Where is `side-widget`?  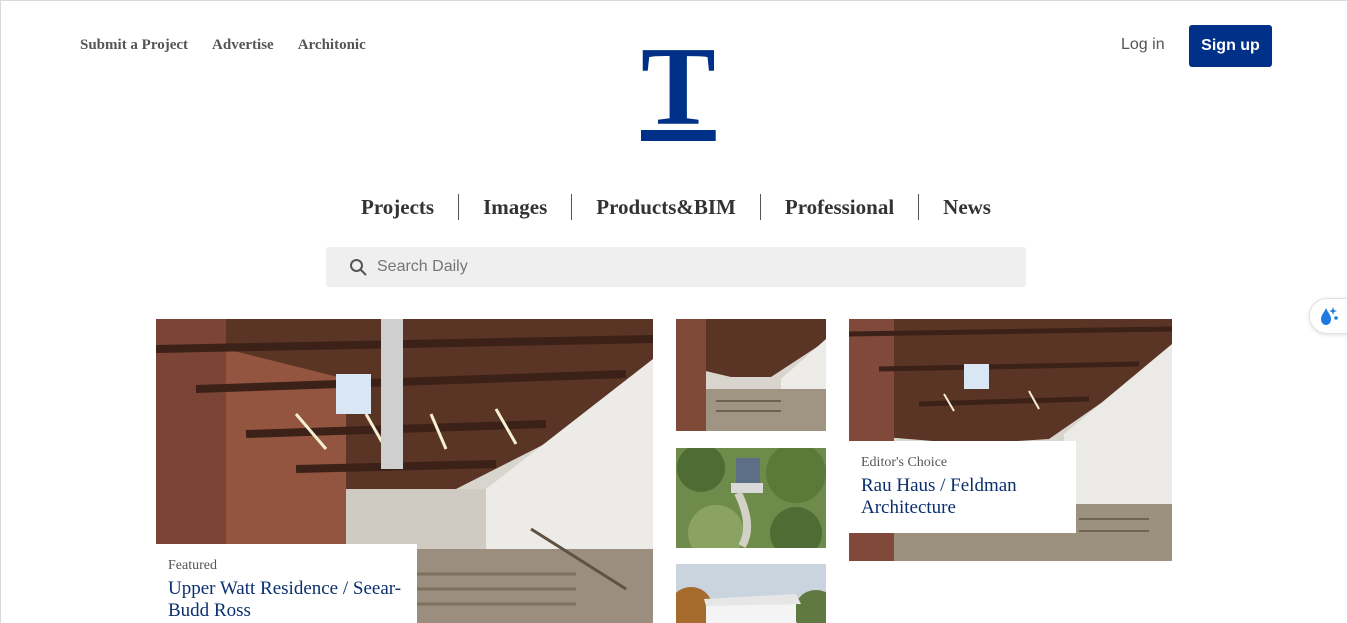
side-widget is located at coordinates (1328, 316).